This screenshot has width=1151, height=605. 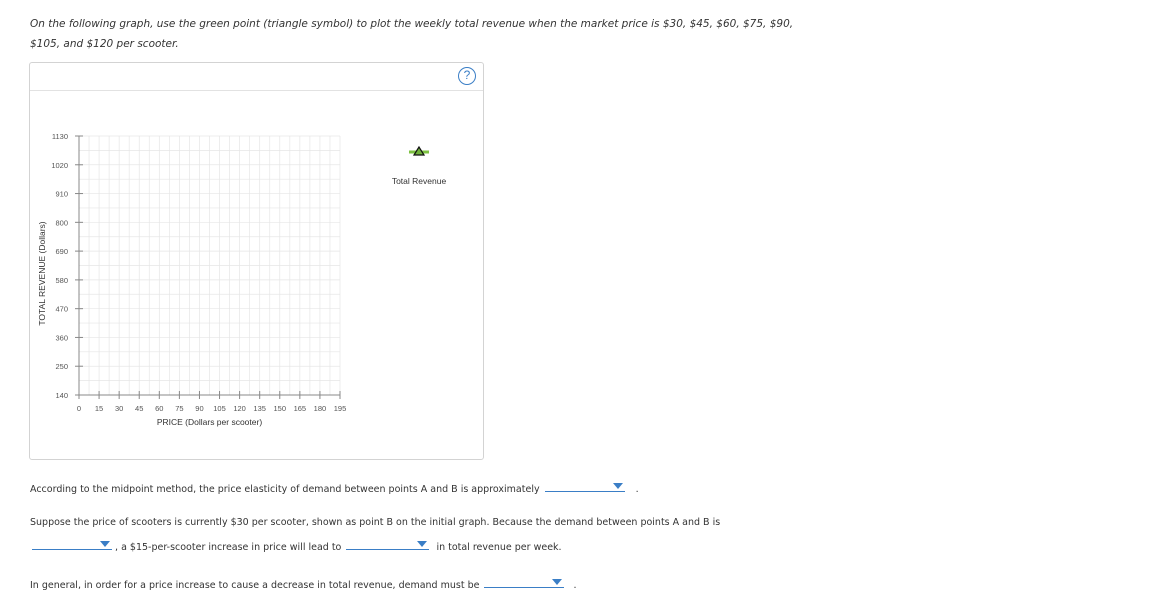 What do you see at coordinates (61, 194) in the screenshot?
I see `y-tick-label: 910` at bounding box center [61, 194].